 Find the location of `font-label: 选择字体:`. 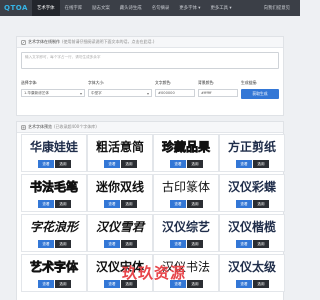

font-label: 选择字体: is located at coordinates (29, 82).